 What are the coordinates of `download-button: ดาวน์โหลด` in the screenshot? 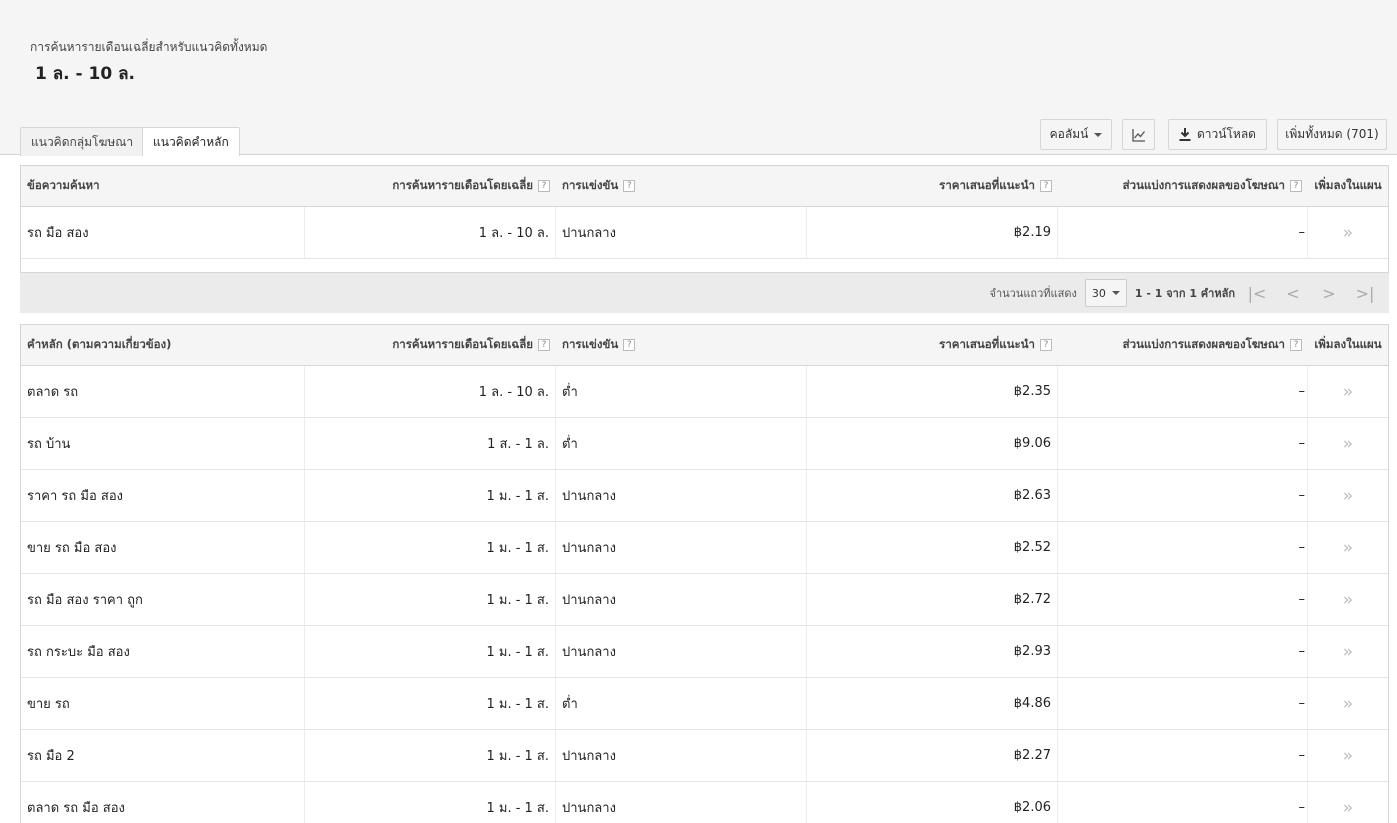 It's located at (1217, 134).